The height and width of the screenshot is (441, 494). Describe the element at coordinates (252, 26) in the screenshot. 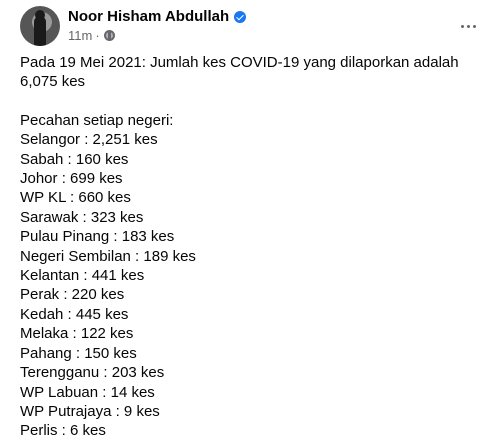

I see `post-header: Noor Hisham Abdullah 11m ·` at that location.